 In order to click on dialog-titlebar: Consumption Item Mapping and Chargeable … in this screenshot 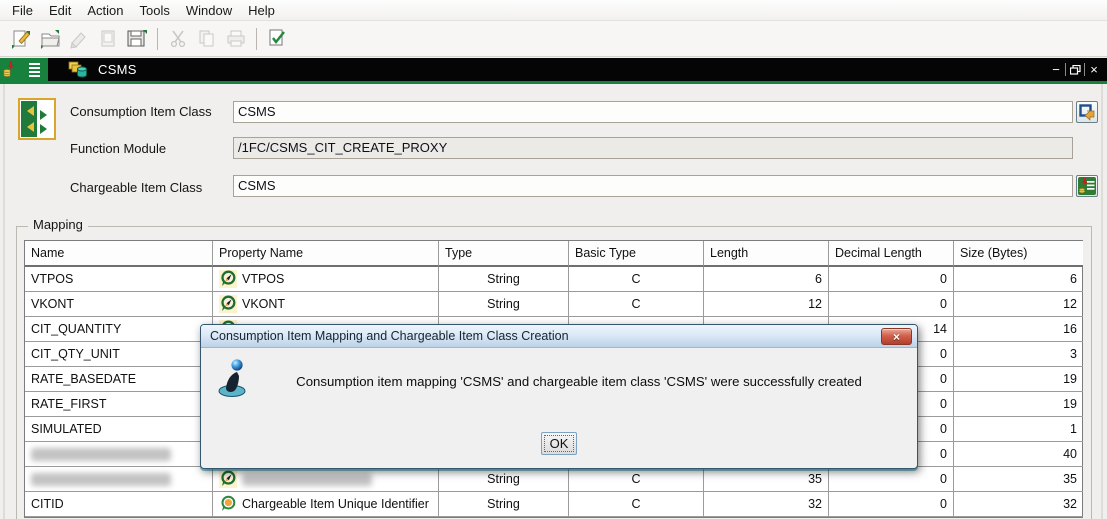, I will do `click(559, 336)`.